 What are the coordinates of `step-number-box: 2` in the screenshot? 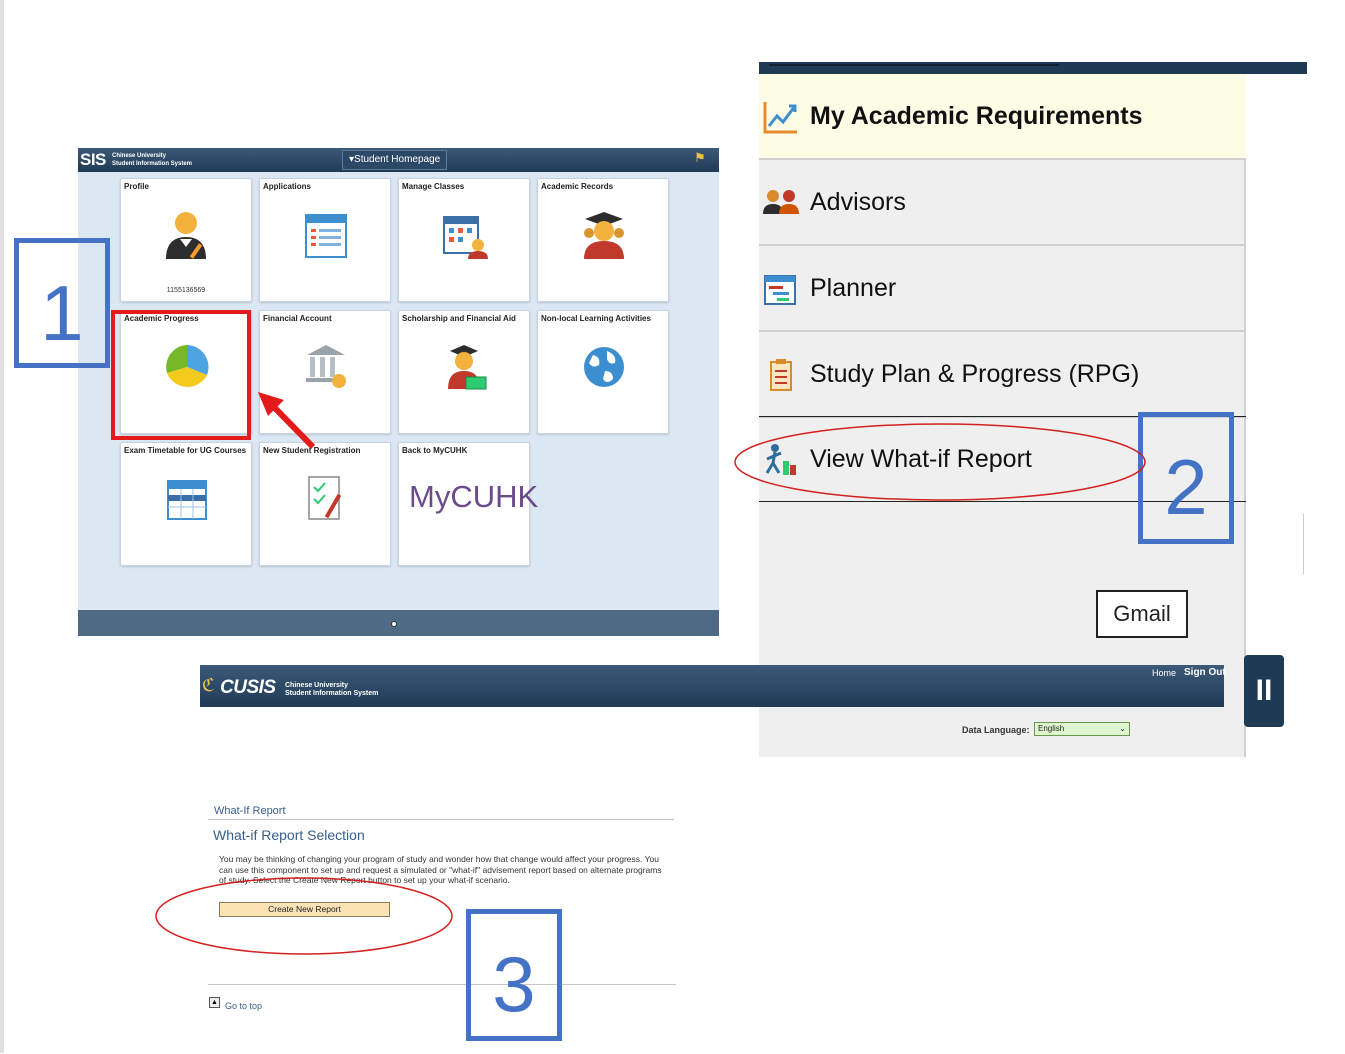 It's located at (1186, 478).